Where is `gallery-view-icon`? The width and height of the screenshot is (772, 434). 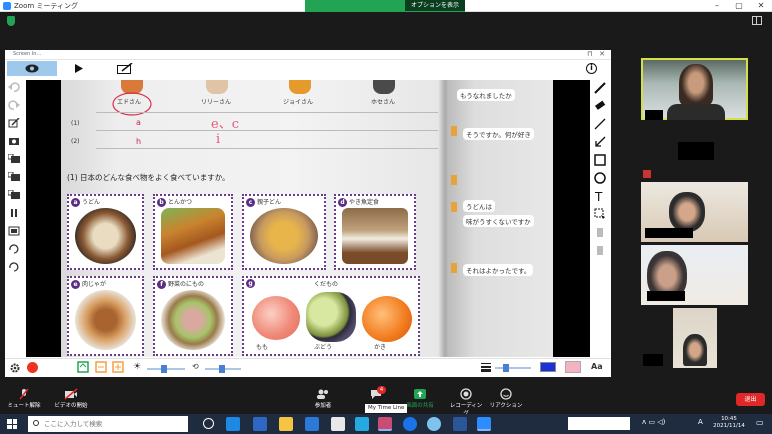
gallery-view-icon is located at coordinates (757, 20).